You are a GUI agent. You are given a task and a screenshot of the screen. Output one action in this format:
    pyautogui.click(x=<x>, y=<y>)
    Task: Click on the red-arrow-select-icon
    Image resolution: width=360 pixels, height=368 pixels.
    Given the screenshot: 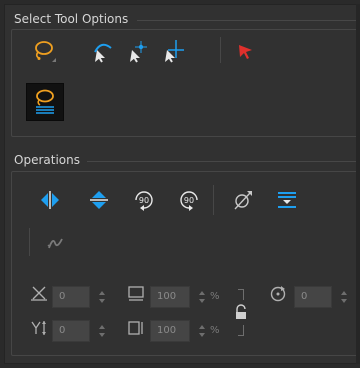 What is the action you would take?
    pyautogui.click(x=245, y=52)
    